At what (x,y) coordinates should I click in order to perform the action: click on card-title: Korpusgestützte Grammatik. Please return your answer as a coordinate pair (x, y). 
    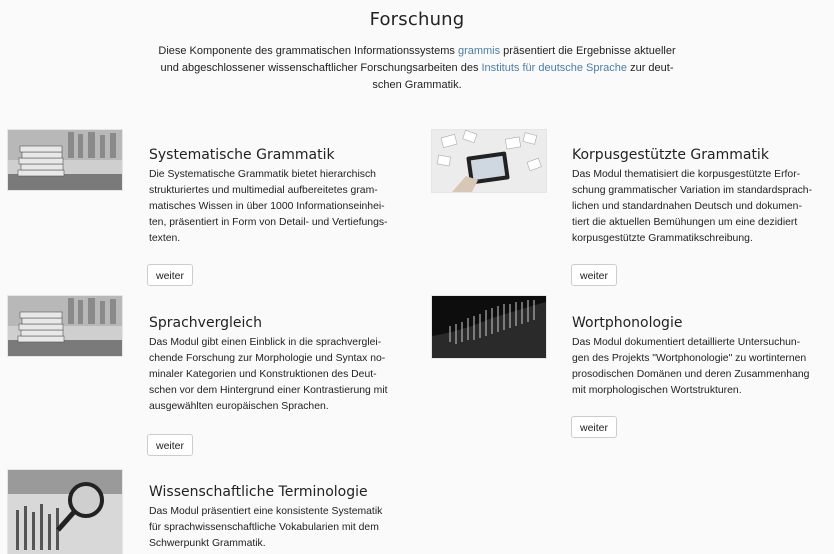
    Looking at the image, I should click on (670, 155).